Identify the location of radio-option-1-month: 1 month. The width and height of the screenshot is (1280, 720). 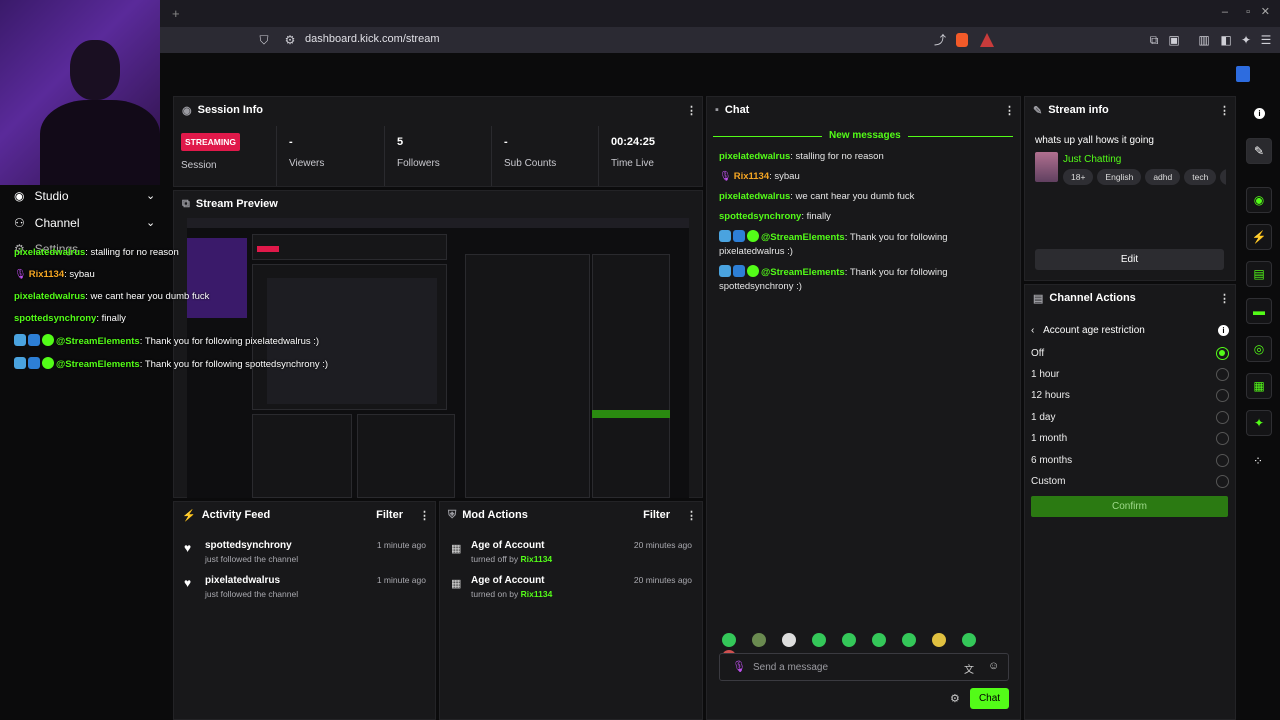
(1130, 438).